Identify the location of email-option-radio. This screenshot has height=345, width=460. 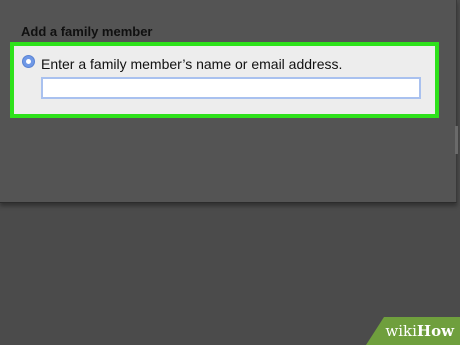
(28, 61).